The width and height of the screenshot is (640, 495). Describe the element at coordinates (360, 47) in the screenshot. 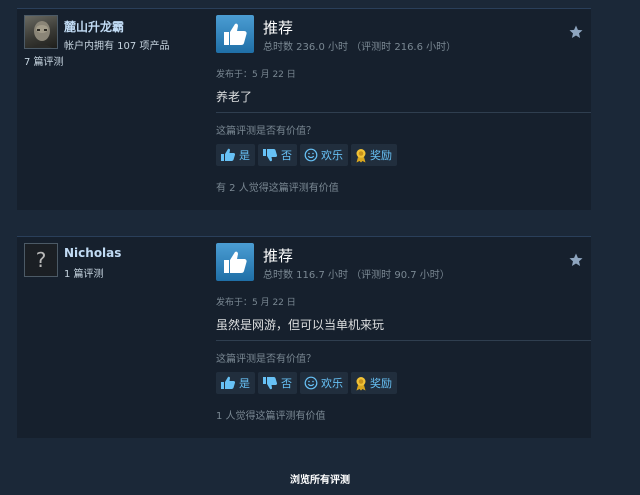

I see `review-hours: 总时数 236.0 小时 （评测时 216.6 小时）` at that location.